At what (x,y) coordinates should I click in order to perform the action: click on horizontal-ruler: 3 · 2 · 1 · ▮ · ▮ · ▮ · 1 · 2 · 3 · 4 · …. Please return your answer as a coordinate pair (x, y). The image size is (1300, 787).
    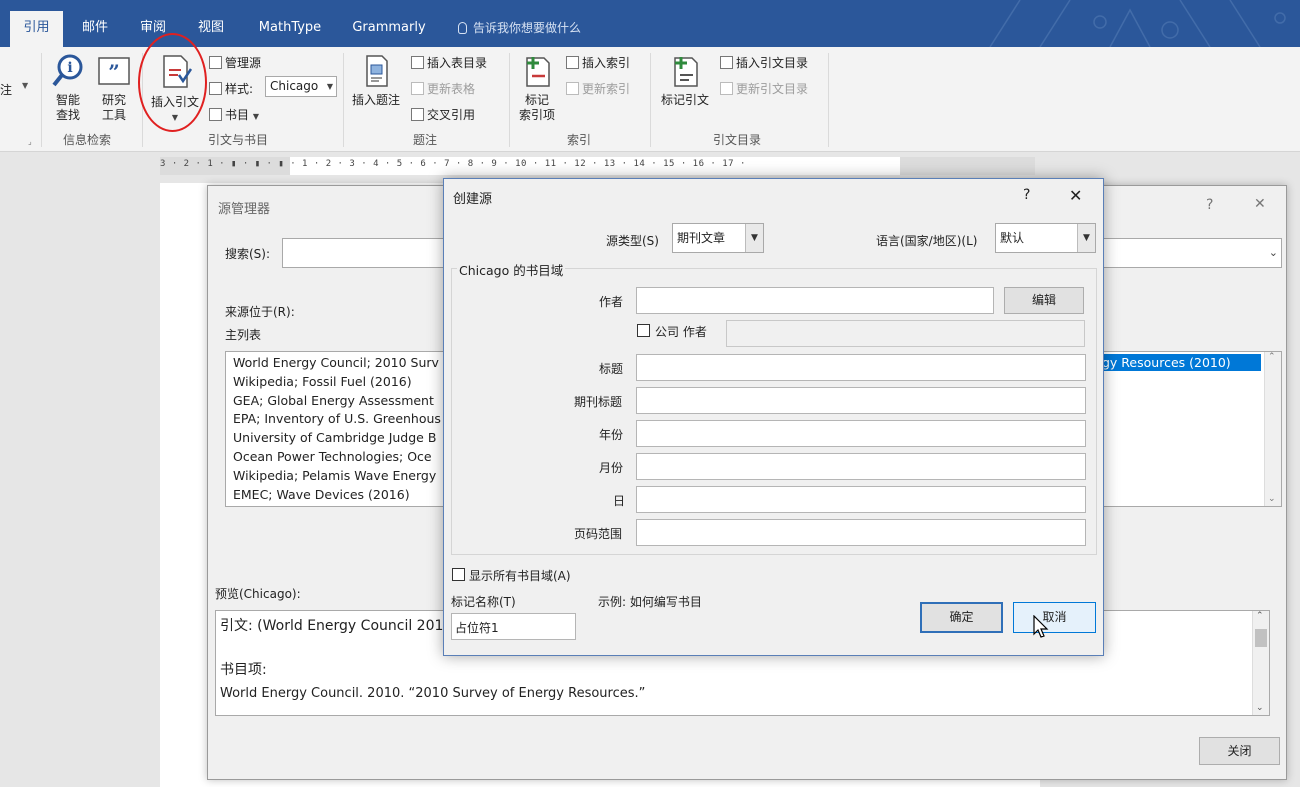
    Looking at the image, I should click on (597, 166).